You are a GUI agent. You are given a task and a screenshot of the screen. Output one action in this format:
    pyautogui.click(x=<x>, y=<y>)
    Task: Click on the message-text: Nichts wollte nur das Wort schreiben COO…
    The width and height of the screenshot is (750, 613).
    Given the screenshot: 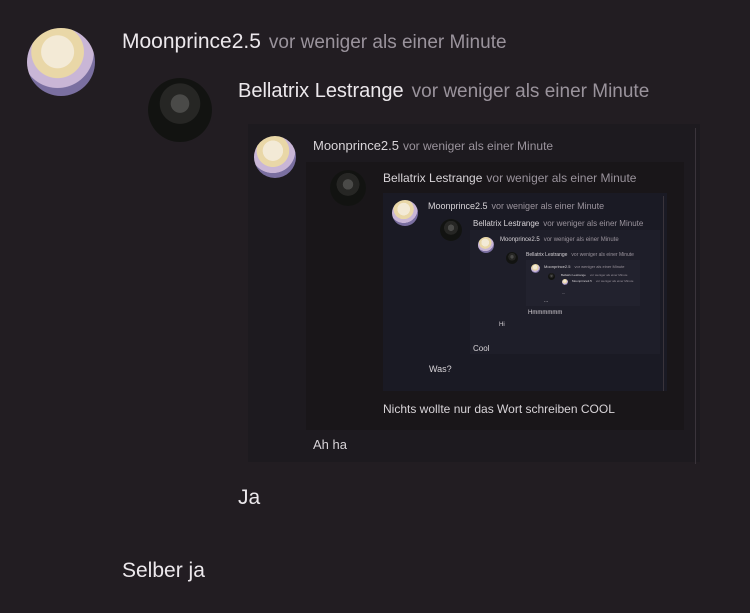 What is the action you would take?
    pyautogui.click(x=499, y=409)
    